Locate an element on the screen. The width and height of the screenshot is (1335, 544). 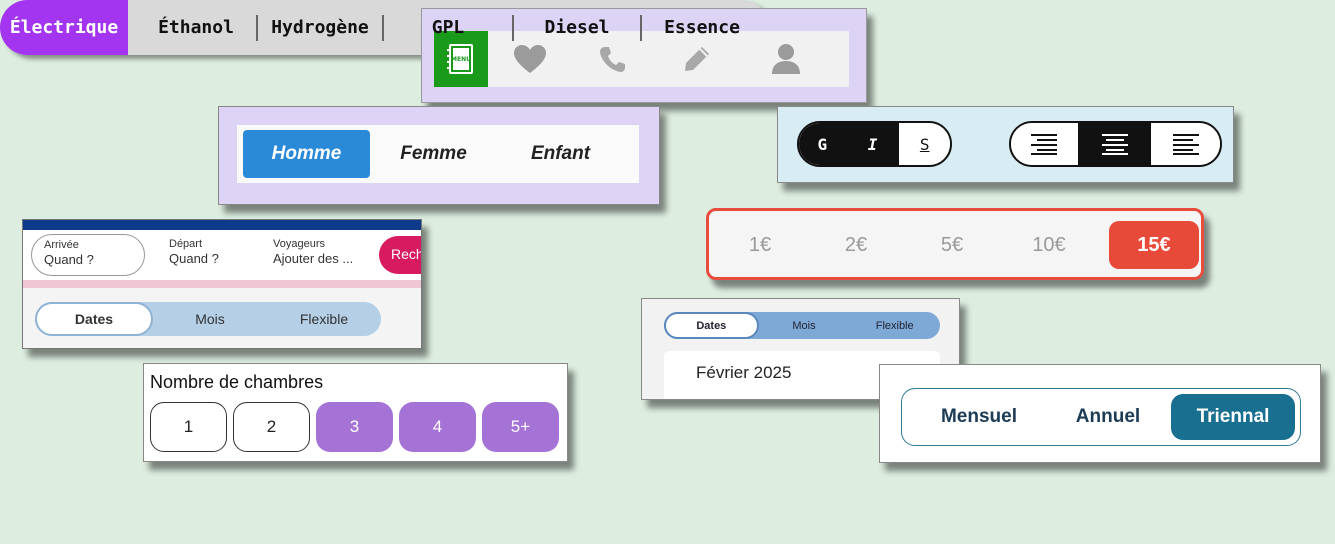
svg-text: MENU is located at coordinates (461, 59).